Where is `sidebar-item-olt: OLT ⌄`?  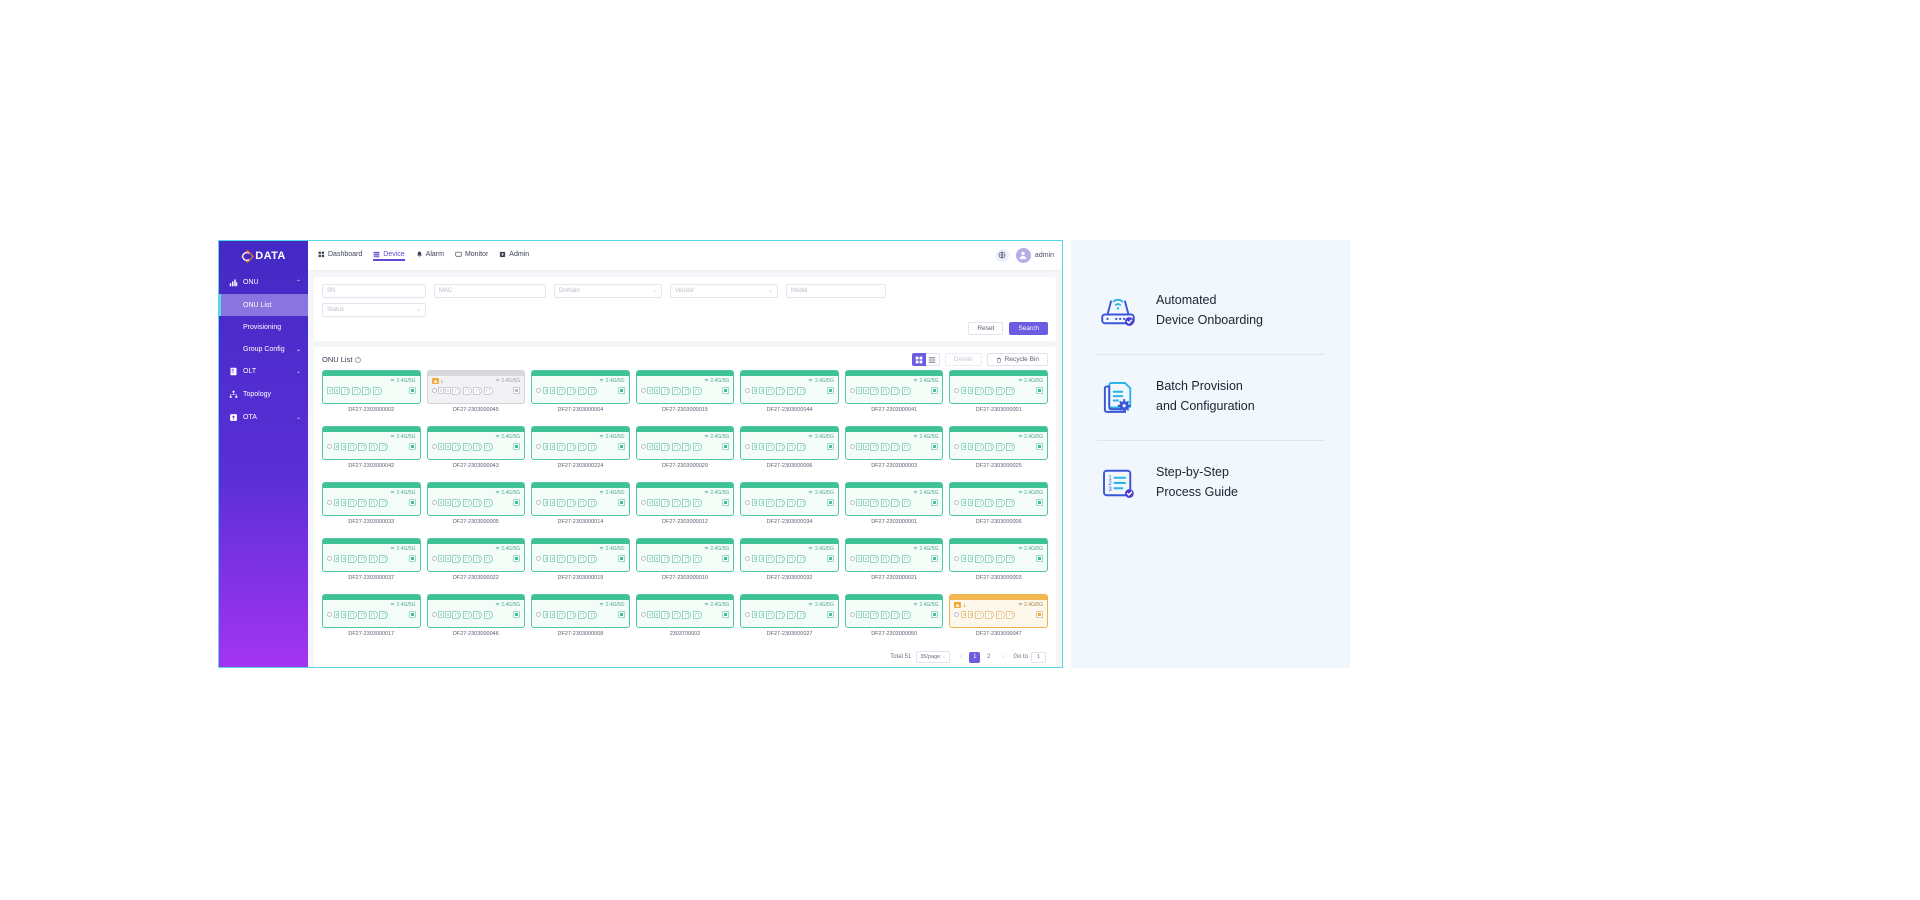
sidebar-item-olt: OLT ⌄ is located at coordinates (263, 371).